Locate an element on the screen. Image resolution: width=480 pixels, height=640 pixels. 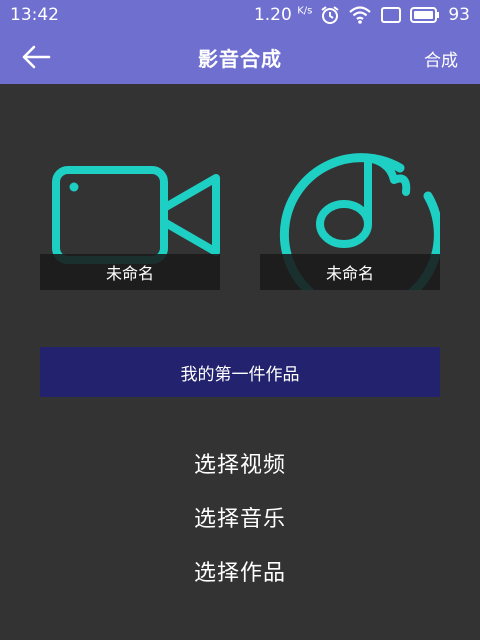
screen-cast-icon is located at coordinates (391, 15).